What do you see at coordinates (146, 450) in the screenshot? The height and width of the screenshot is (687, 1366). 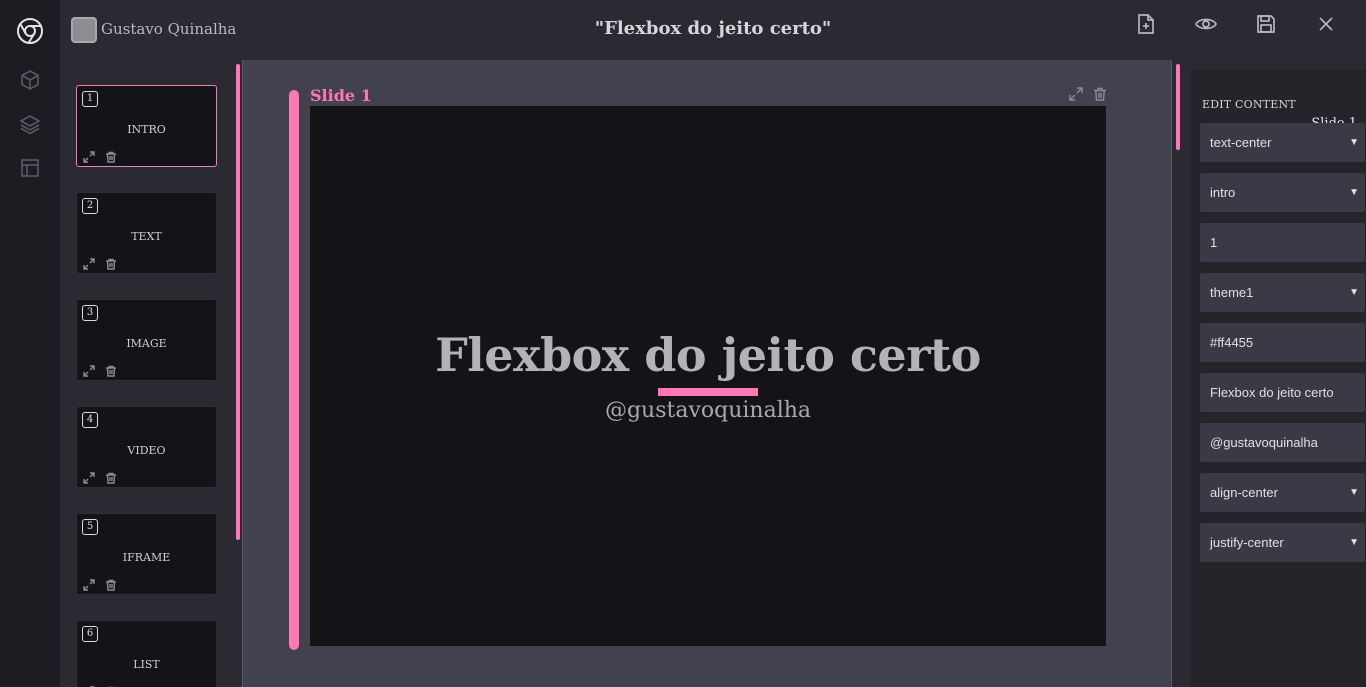 I see `slide-type-label: VIDEO` at bounding box center [146, 450].